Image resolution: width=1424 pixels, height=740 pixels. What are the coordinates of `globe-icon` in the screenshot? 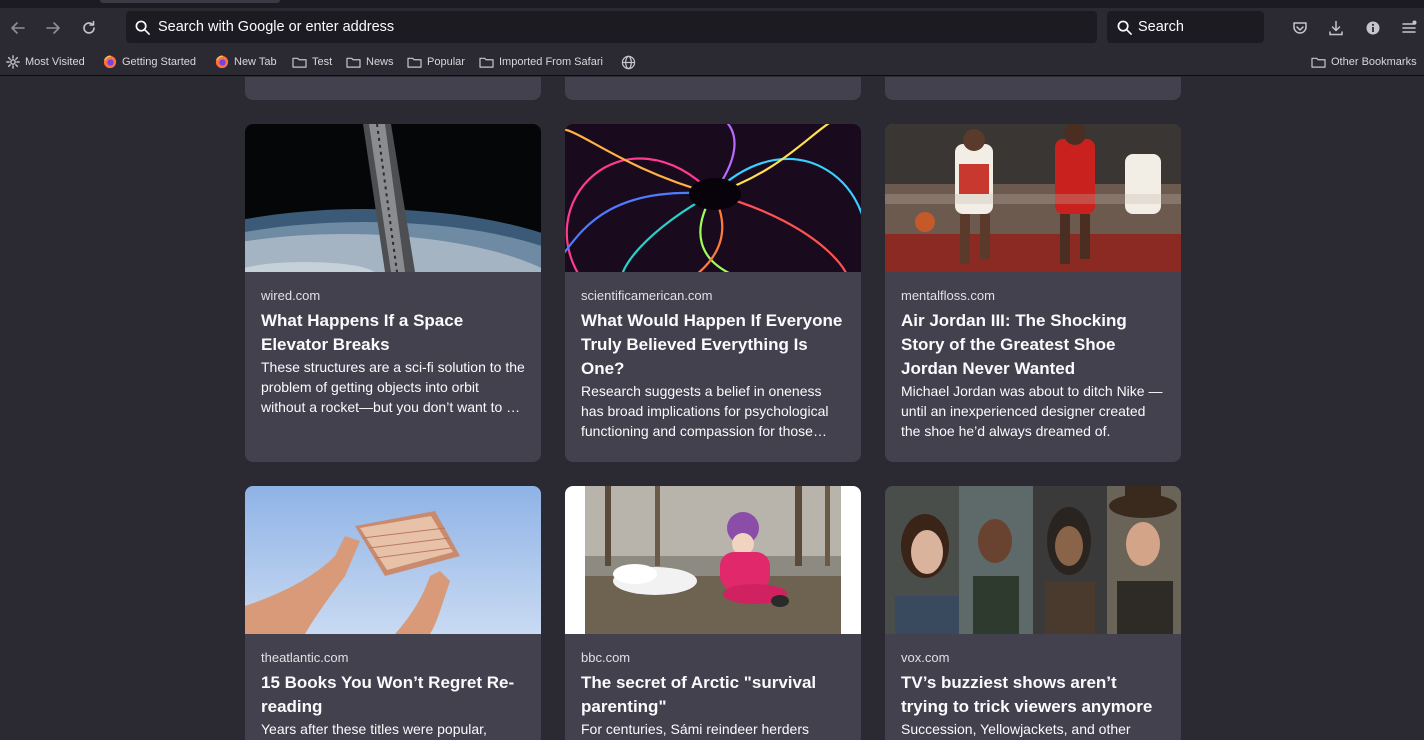 It's located at (628, 62).